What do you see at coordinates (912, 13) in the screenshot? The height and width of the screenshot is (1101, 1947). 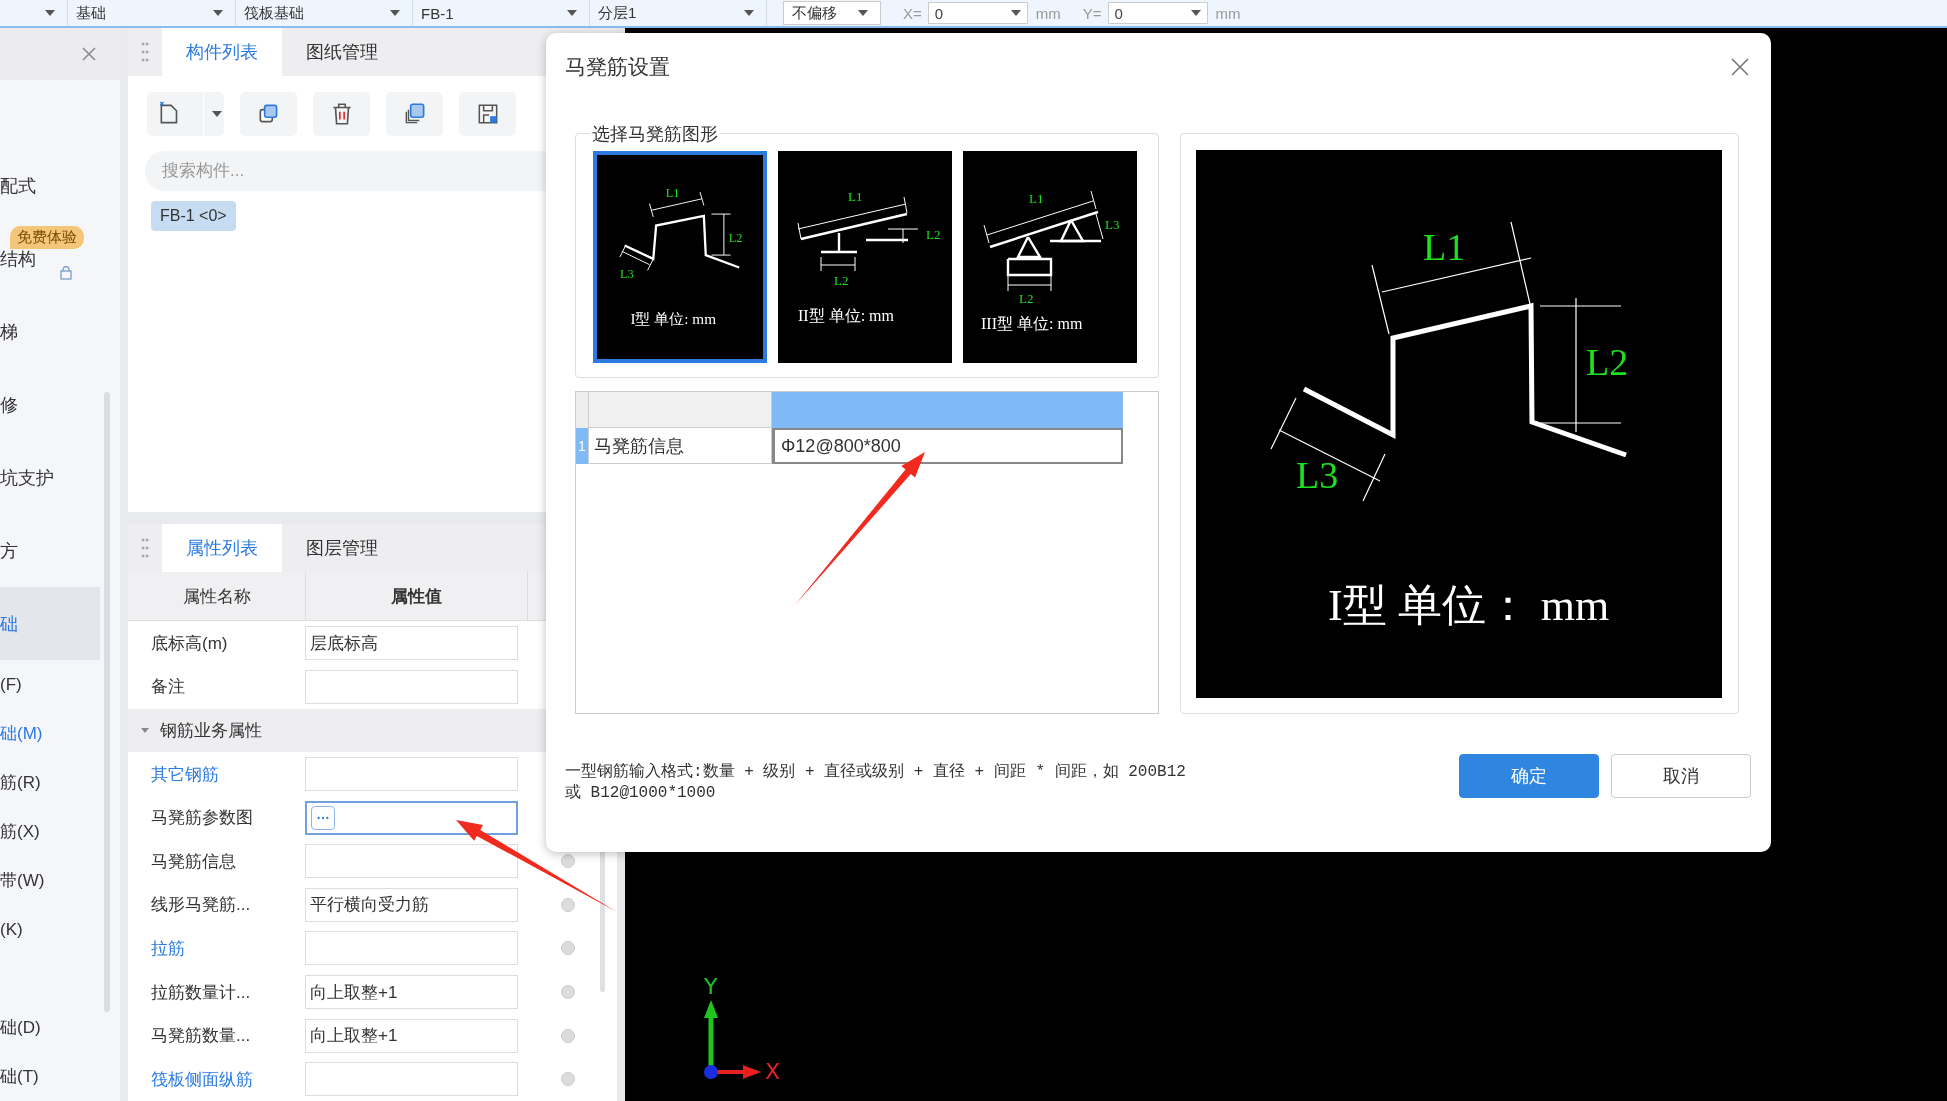 I see `coordinate-label: X=` at bounding box center [912, 13].